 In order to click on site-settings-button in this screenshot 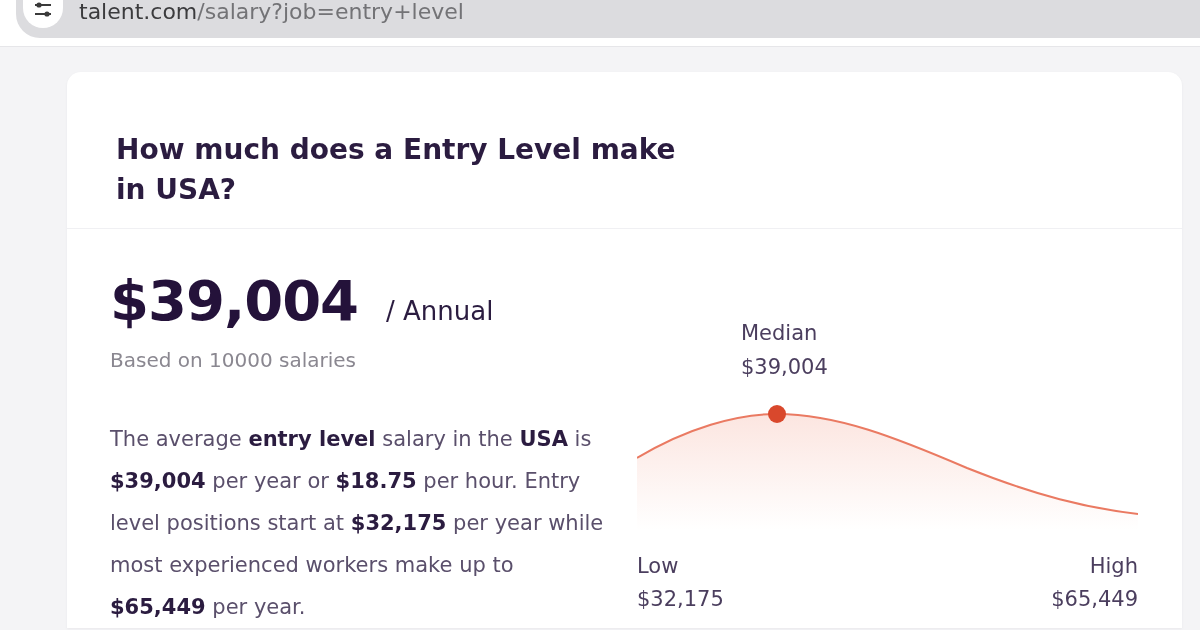, I will do `click(43, 14)`.